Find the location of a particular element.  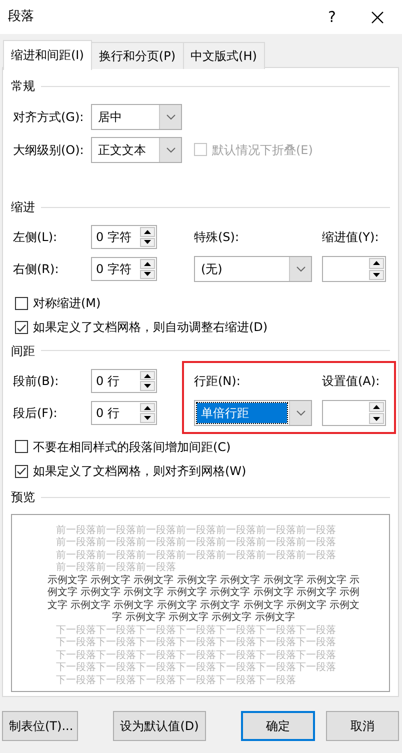

checkbox-label: 不要在相同样式的段落间增加间距(C) is located at coordinates (132, 447).